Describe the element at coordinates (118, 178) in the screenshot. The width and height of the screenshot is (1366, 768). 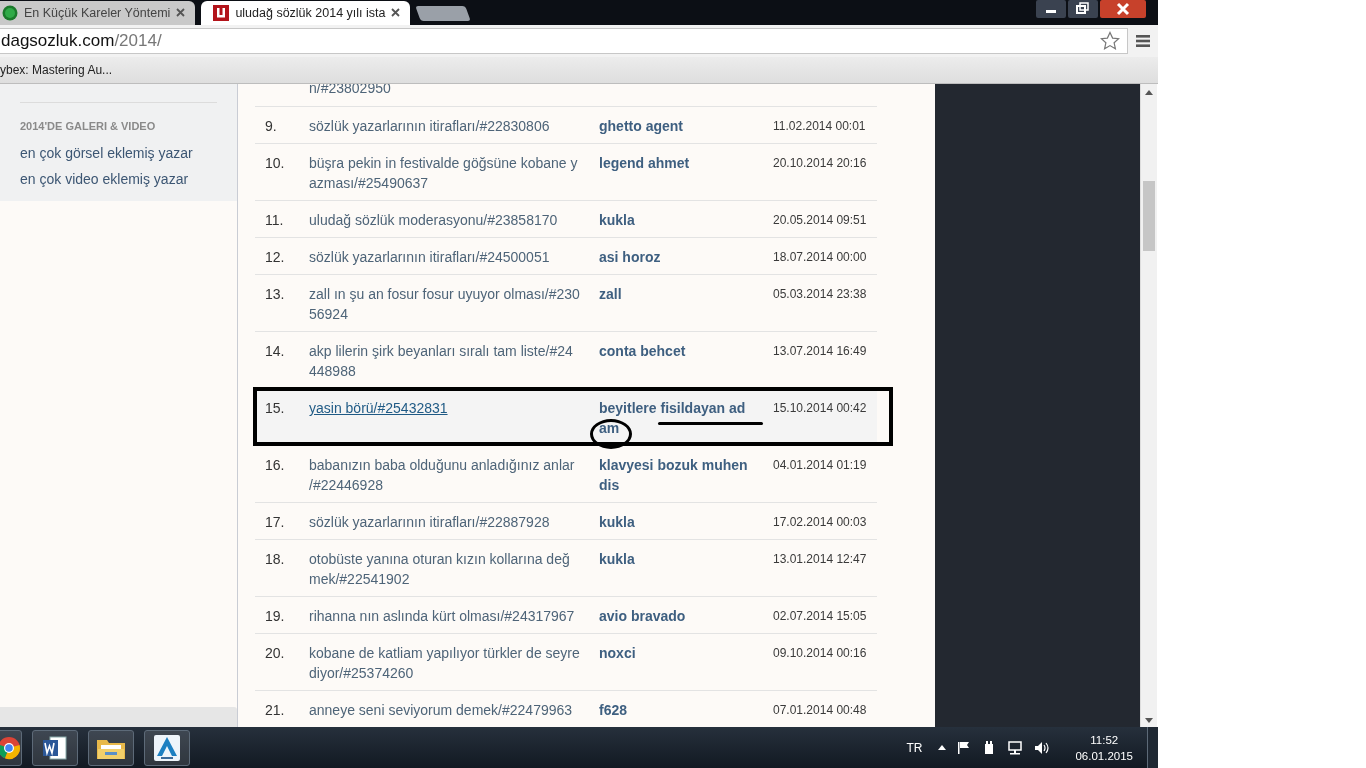
I see `sidebar-link: en çok video eklemiş yazar` at that location.